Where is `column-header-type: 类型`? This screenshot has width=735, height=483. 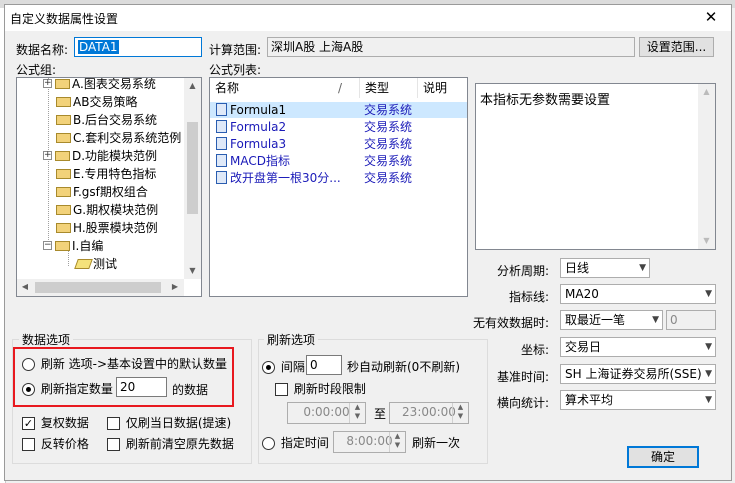 column-header-type: 类型 is located at coordinates (389, 88).